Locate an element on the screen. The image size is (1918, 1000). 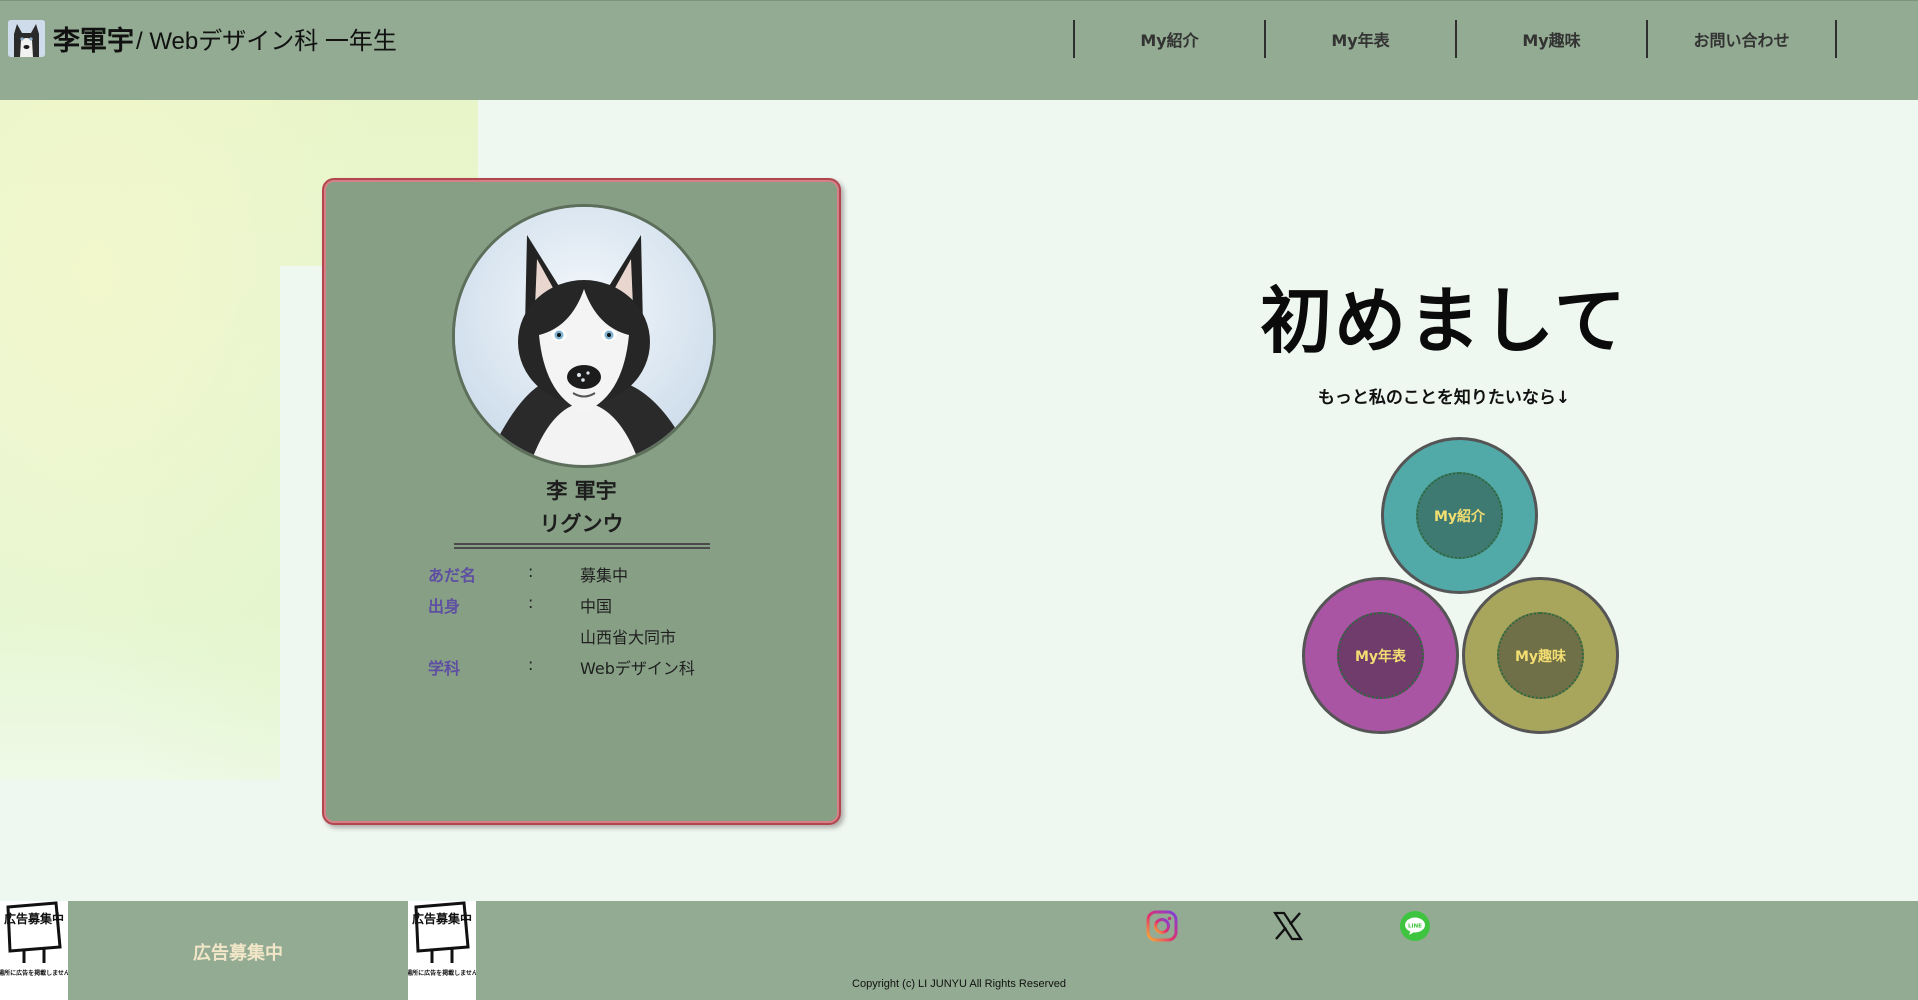
ad-label: 広告募集中 is located at coordinates (238, 953).